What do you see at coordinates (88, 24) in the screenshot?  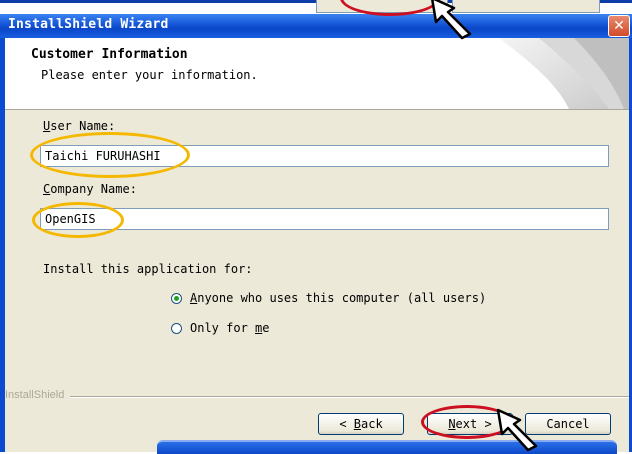 I see `window-title: InstallShield Wizard` at bounding box center [88, 24].